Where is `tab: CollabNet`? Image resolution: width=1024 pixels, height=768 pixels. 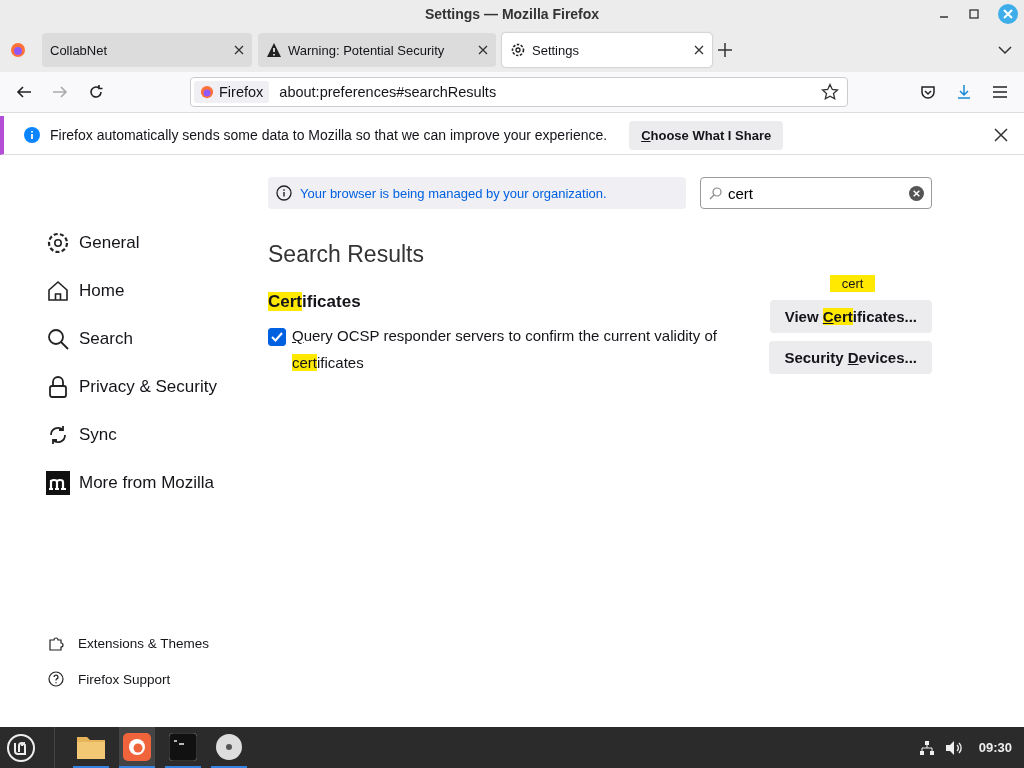
tab: CollabNet is located at coordinates (147, 50).